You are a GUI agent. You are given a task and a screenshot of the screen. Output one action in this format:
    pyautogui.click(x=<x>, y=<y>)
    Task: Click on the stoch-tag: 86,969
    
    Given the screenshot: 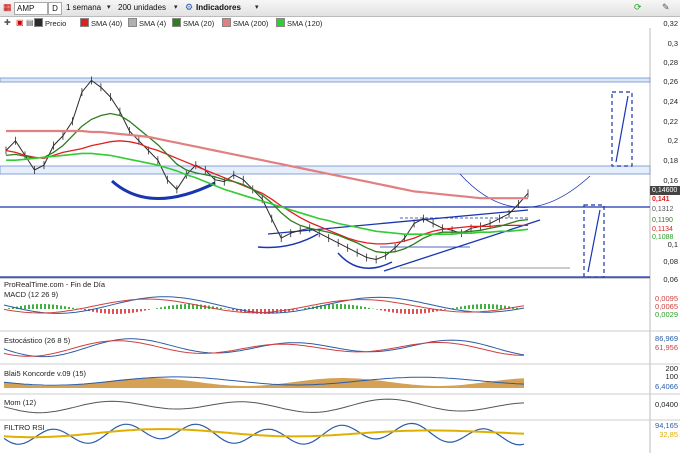 What is the action you would take?
    pyautogui.click(x=666, y=338)
    